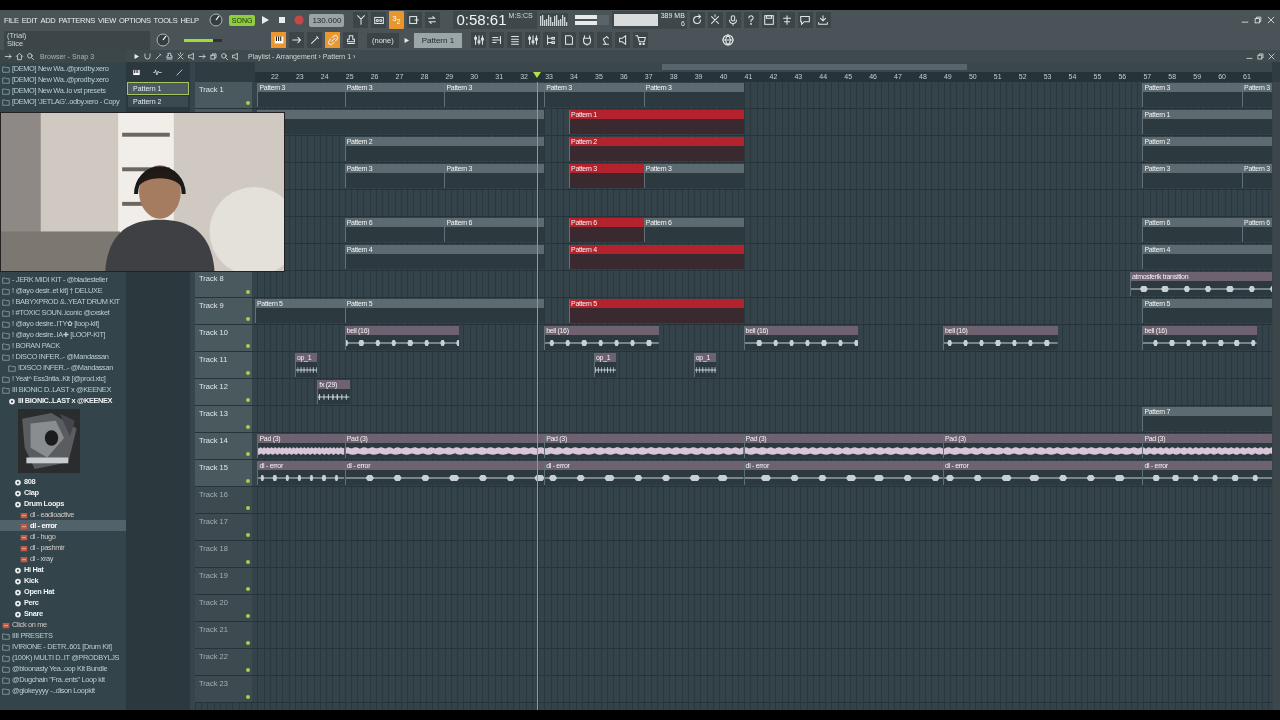 The image size is (1280, 720). I want to click on time-display: 0:58:61, so click(481, 20).